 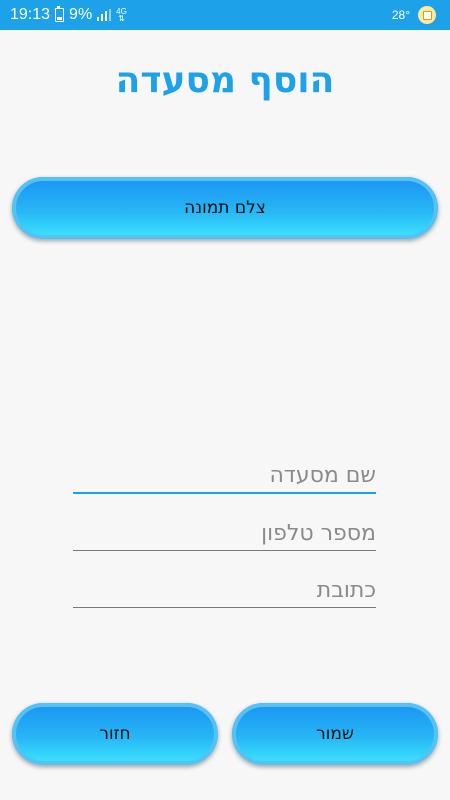 I want to click on save-button: שמור, so click(x=335, y=734).